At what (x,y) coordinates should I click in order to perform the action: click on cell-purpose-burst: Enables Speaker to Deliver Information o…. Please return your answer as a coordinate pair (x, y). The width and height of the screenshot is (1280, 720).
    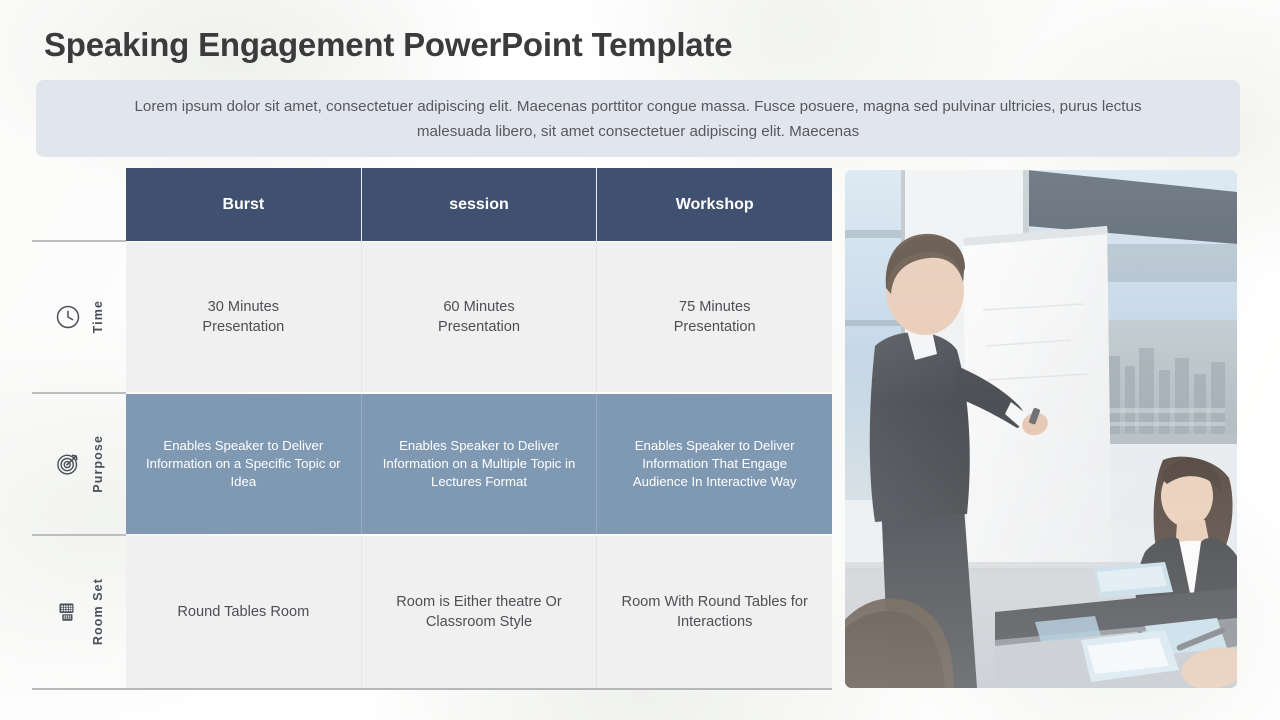
    Looking at the image, I should click on (244, 464).